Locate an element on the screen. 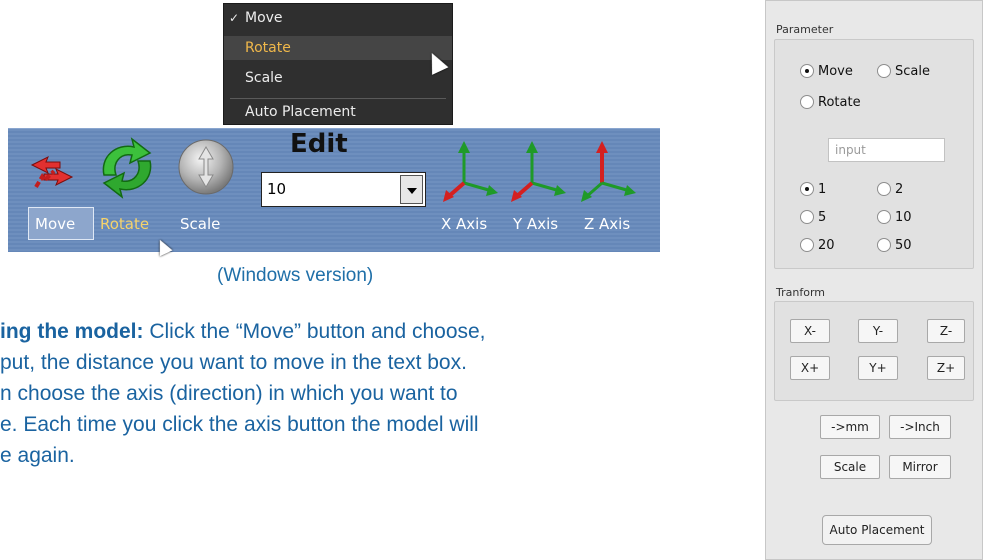 This screenshot has height=560, width=990. y-minus-button: Y- is located at coordinates (878, 331).